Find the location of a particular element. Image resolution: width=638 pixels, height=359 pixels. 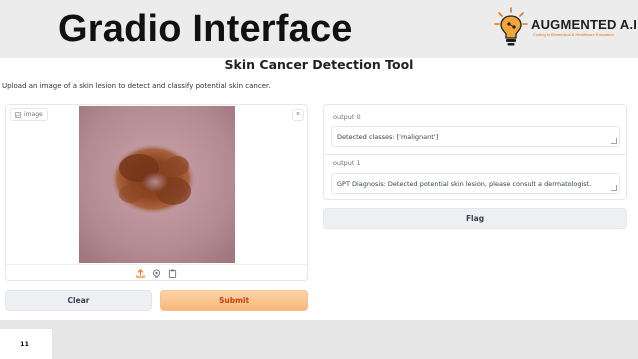

image-icon is located at coordinates (18, 114).